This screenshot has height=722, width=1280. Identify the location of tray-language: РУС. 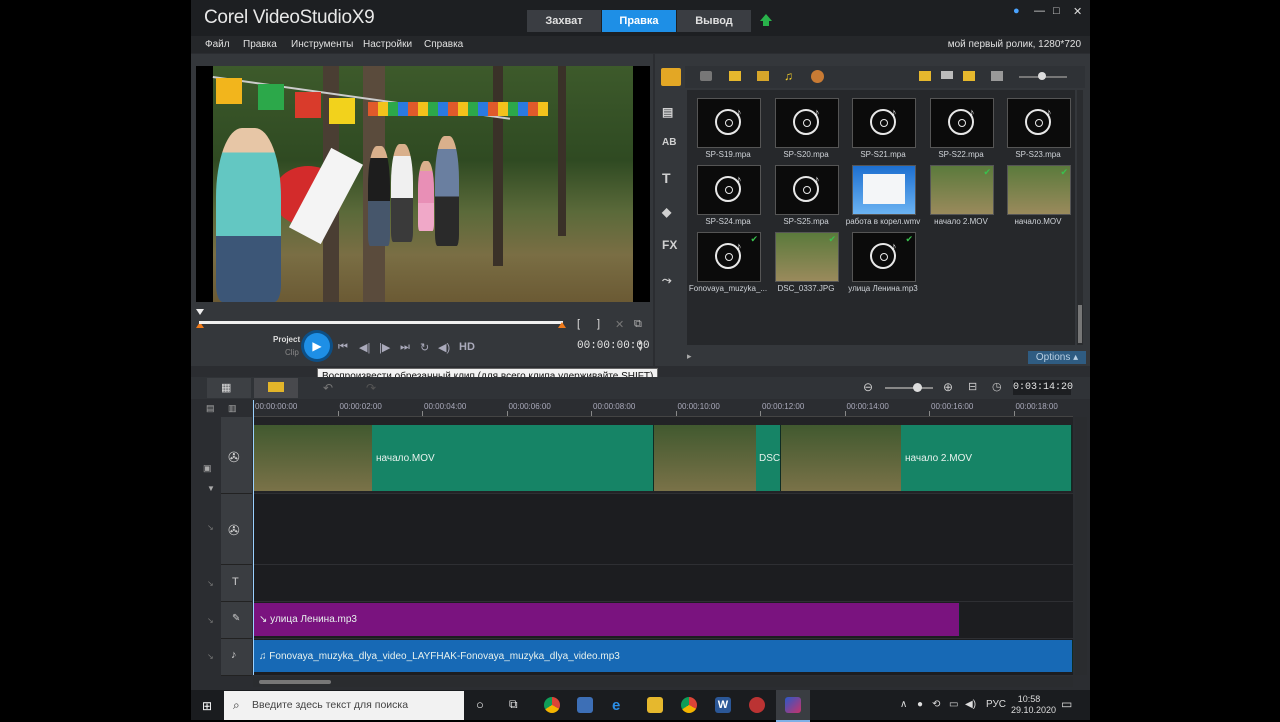
(996, 704).